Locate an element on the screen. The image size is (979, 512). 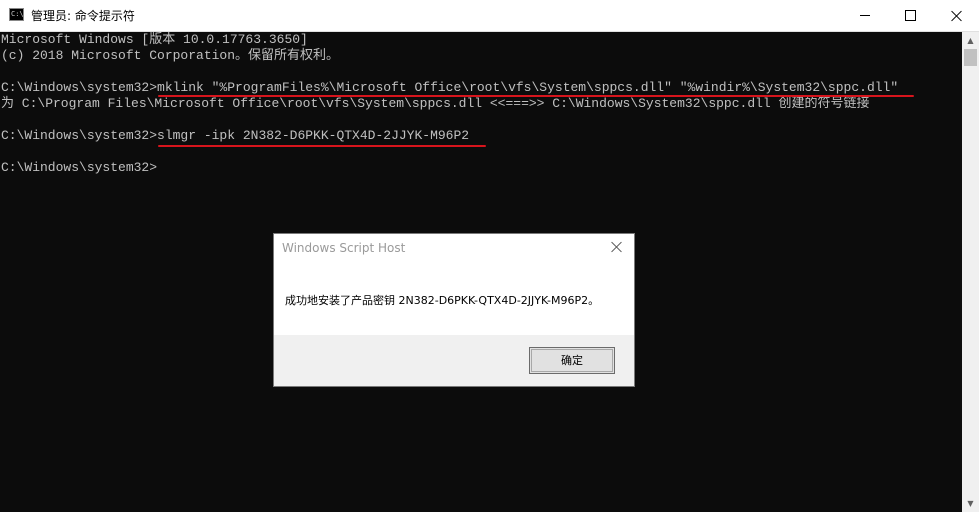
console-line: (c) 2018 Microsoft Corporation。保留所有权利。 is located at coordinates (170, 55).